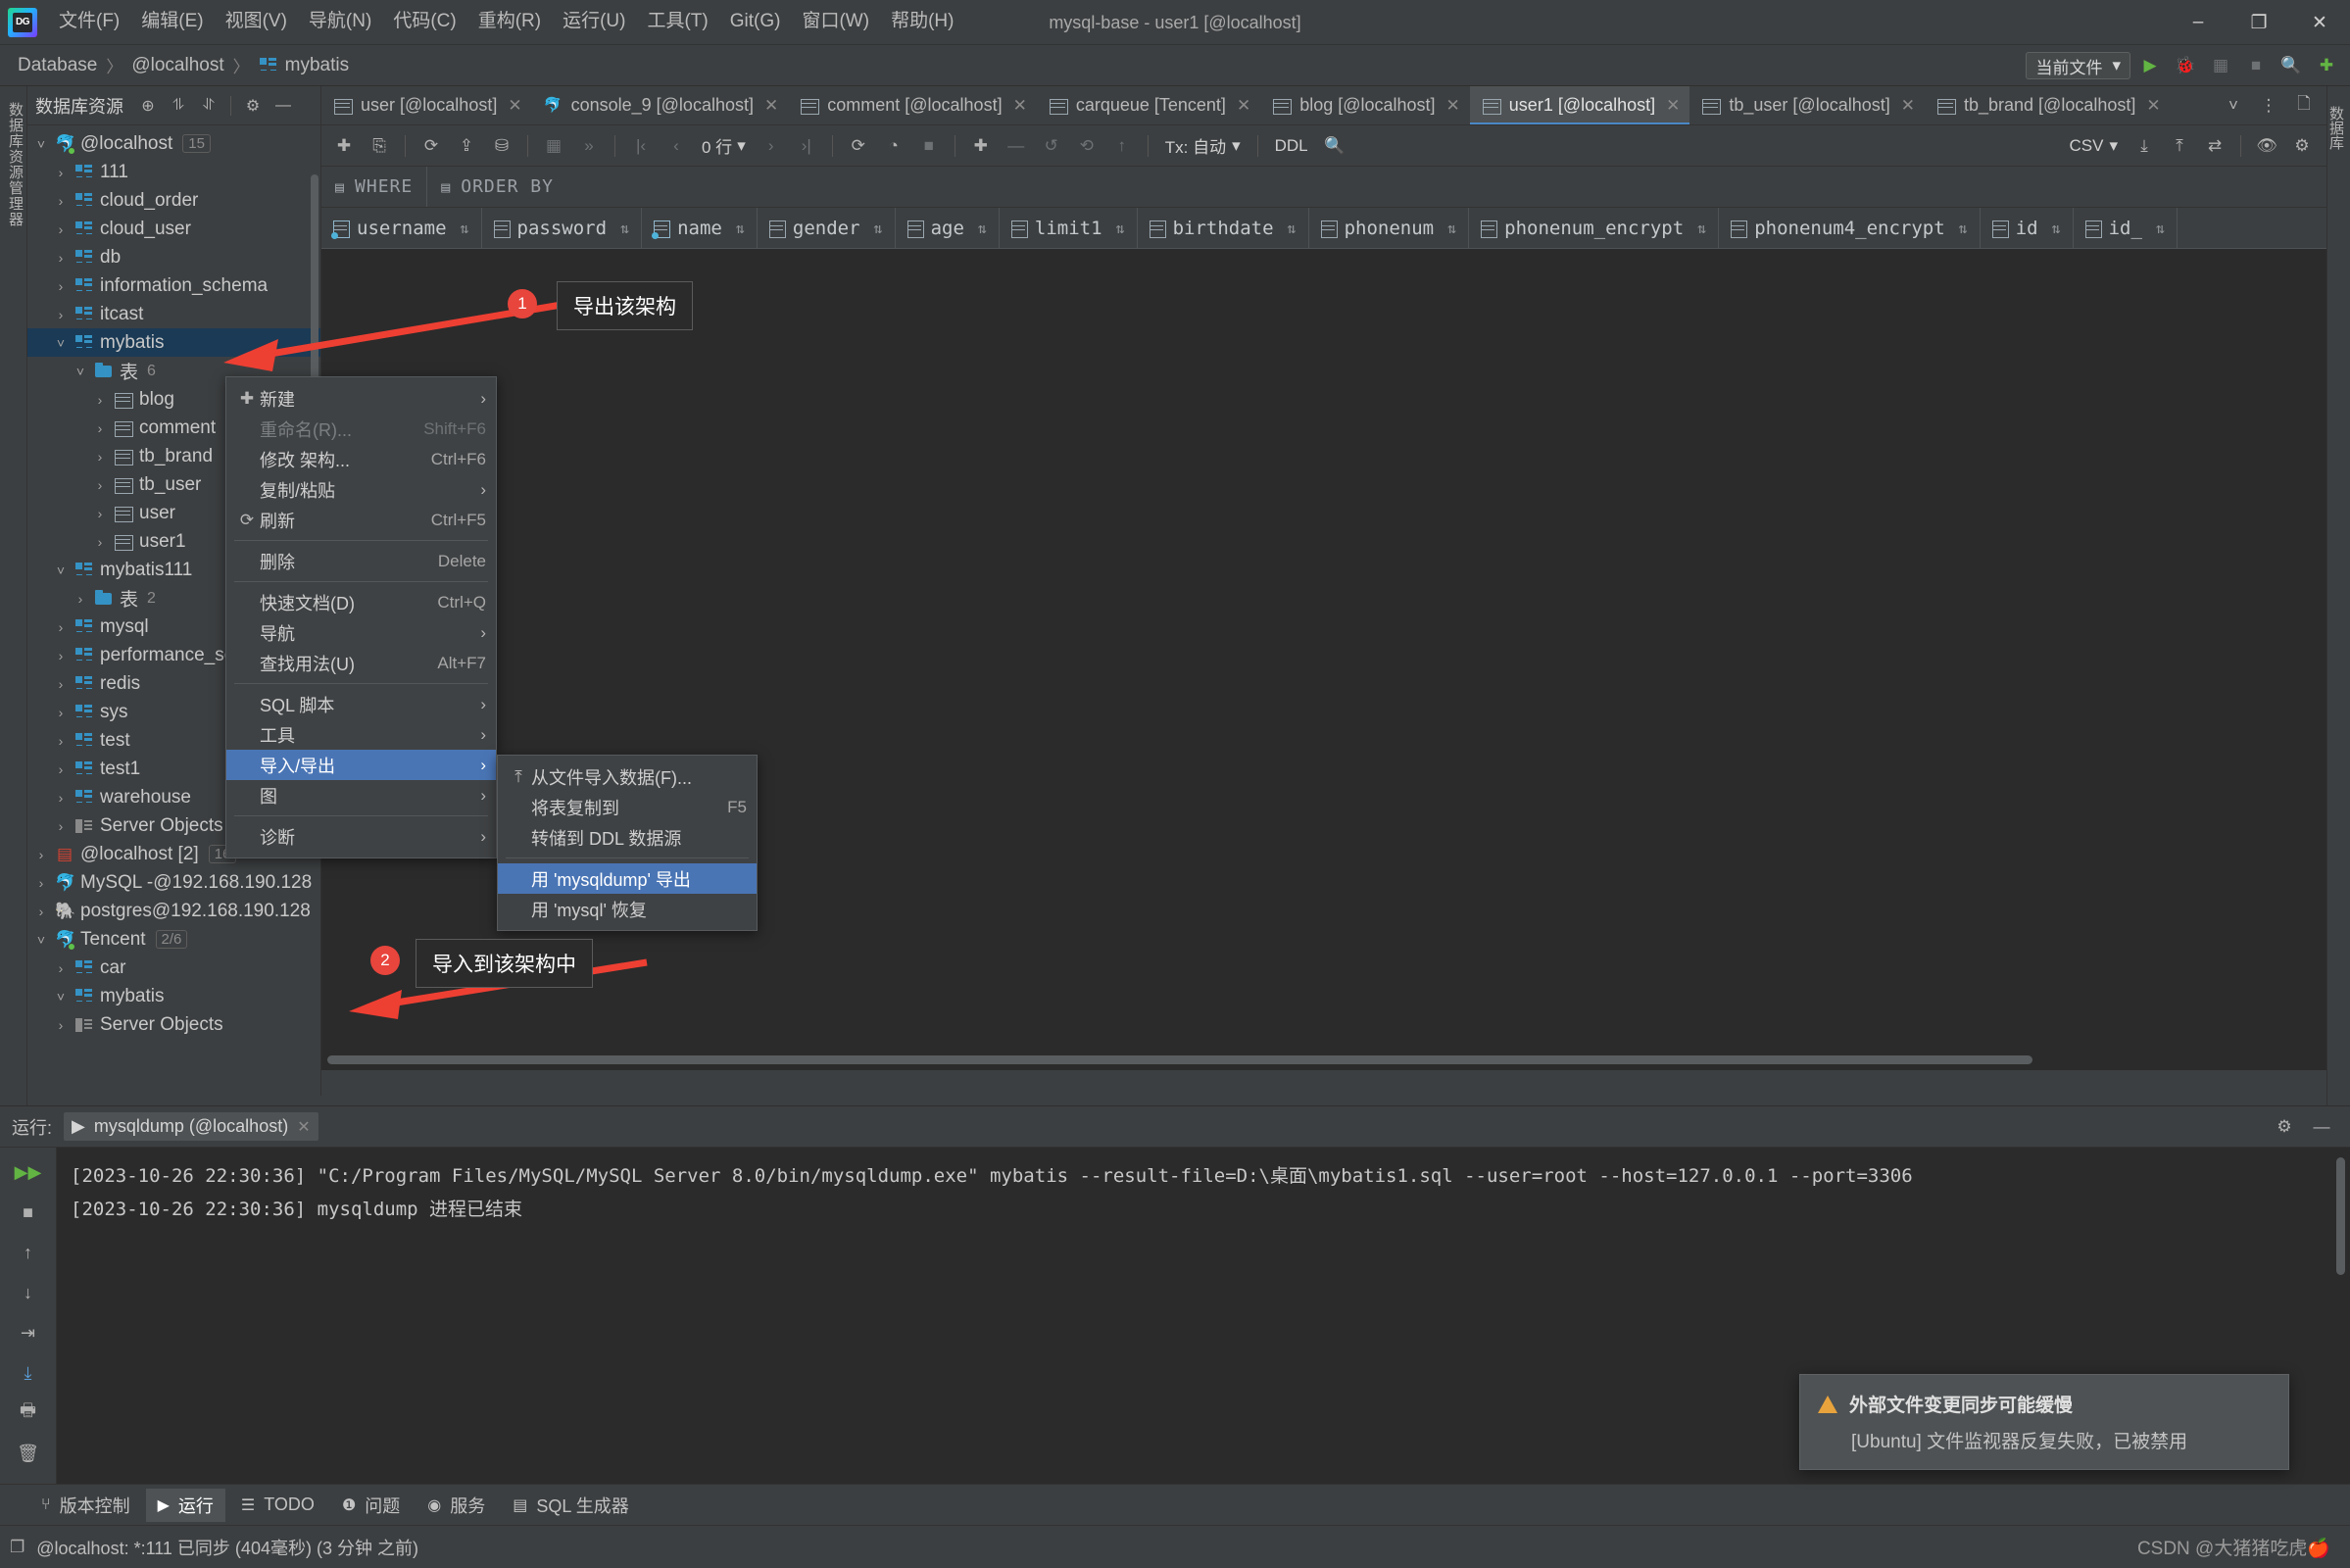 The height and width of the screenshot is (1568, 2350). I want to click on tree-node-db: › db, so click(173, 257).